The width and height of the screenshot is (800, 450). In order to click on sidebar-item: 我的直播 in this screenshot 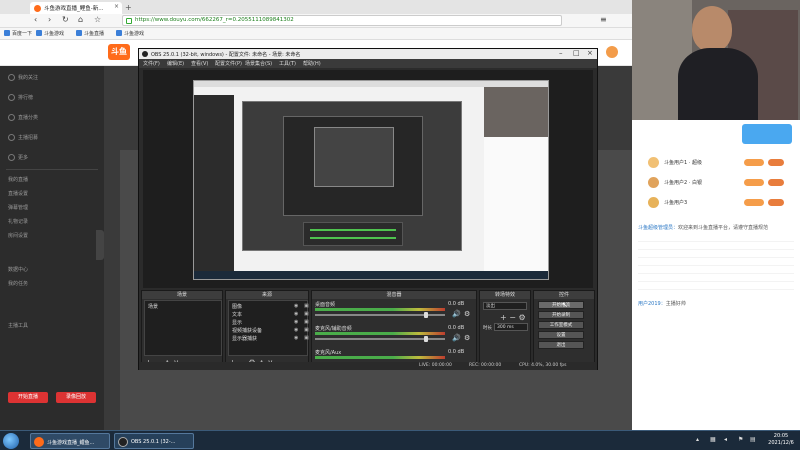, I will do `click(18, 179)`.